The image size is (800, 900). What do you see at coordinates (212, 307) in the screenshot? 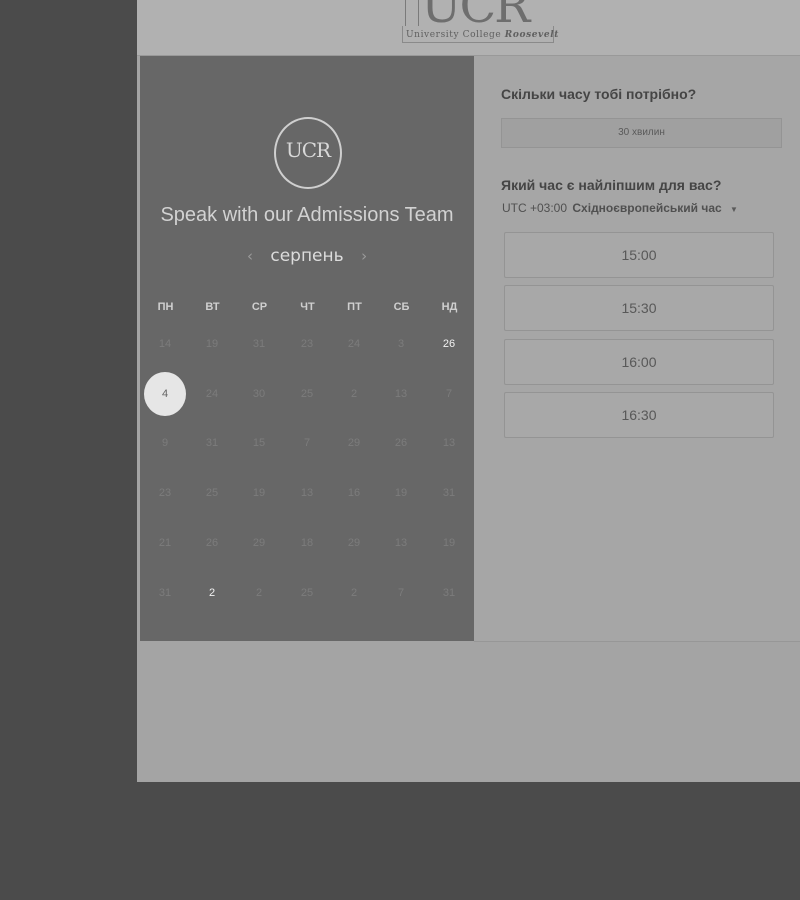
I see `weekday-label: ВТ` at bounding box center [212, 307].